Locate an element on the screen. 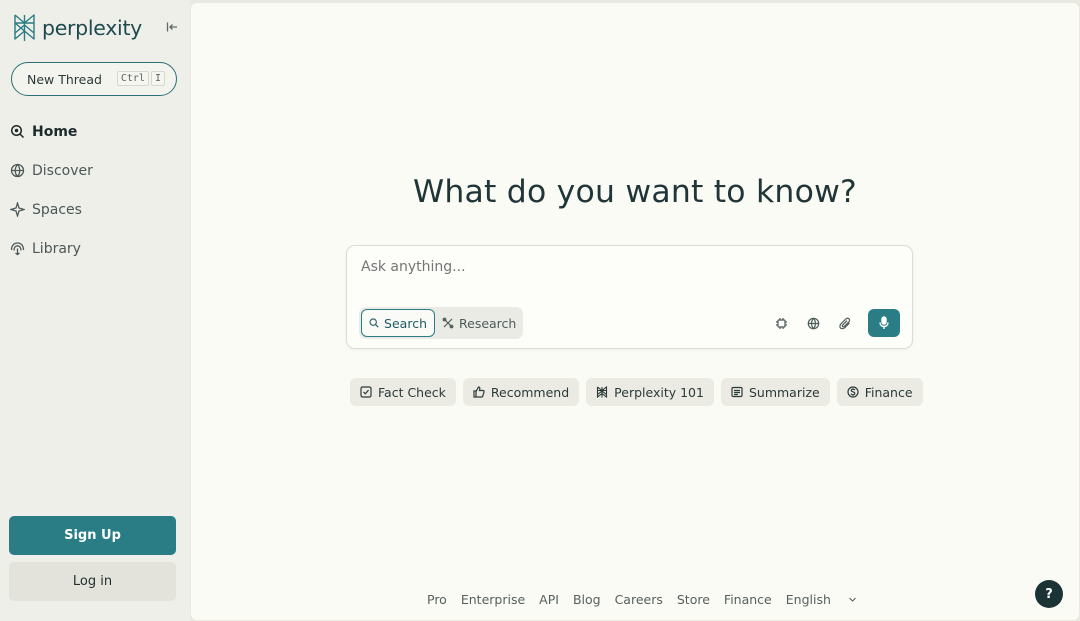 This screenshot has height=621, width=1080. chip-fact-check: Fact Check is located at coordinates (403, 392).